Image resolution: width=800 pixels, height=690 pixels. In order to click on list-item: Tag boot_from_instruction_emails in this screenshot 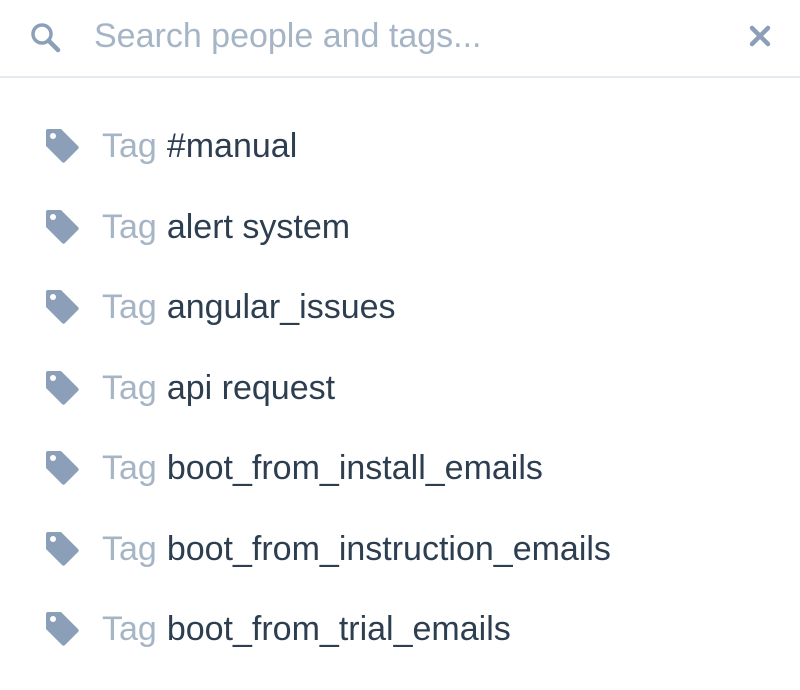, I will do `click(400, 549)`.